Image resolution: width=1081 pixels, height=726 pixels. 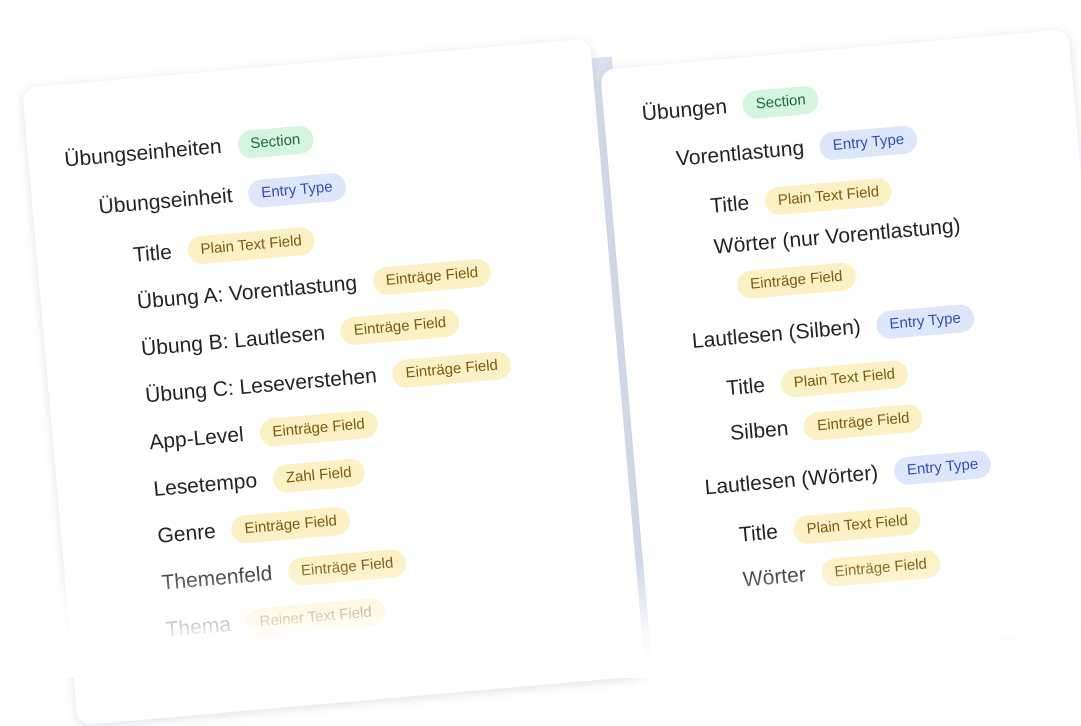 I want to click on section-row: Übungen Section, so click(x=730, y=106).